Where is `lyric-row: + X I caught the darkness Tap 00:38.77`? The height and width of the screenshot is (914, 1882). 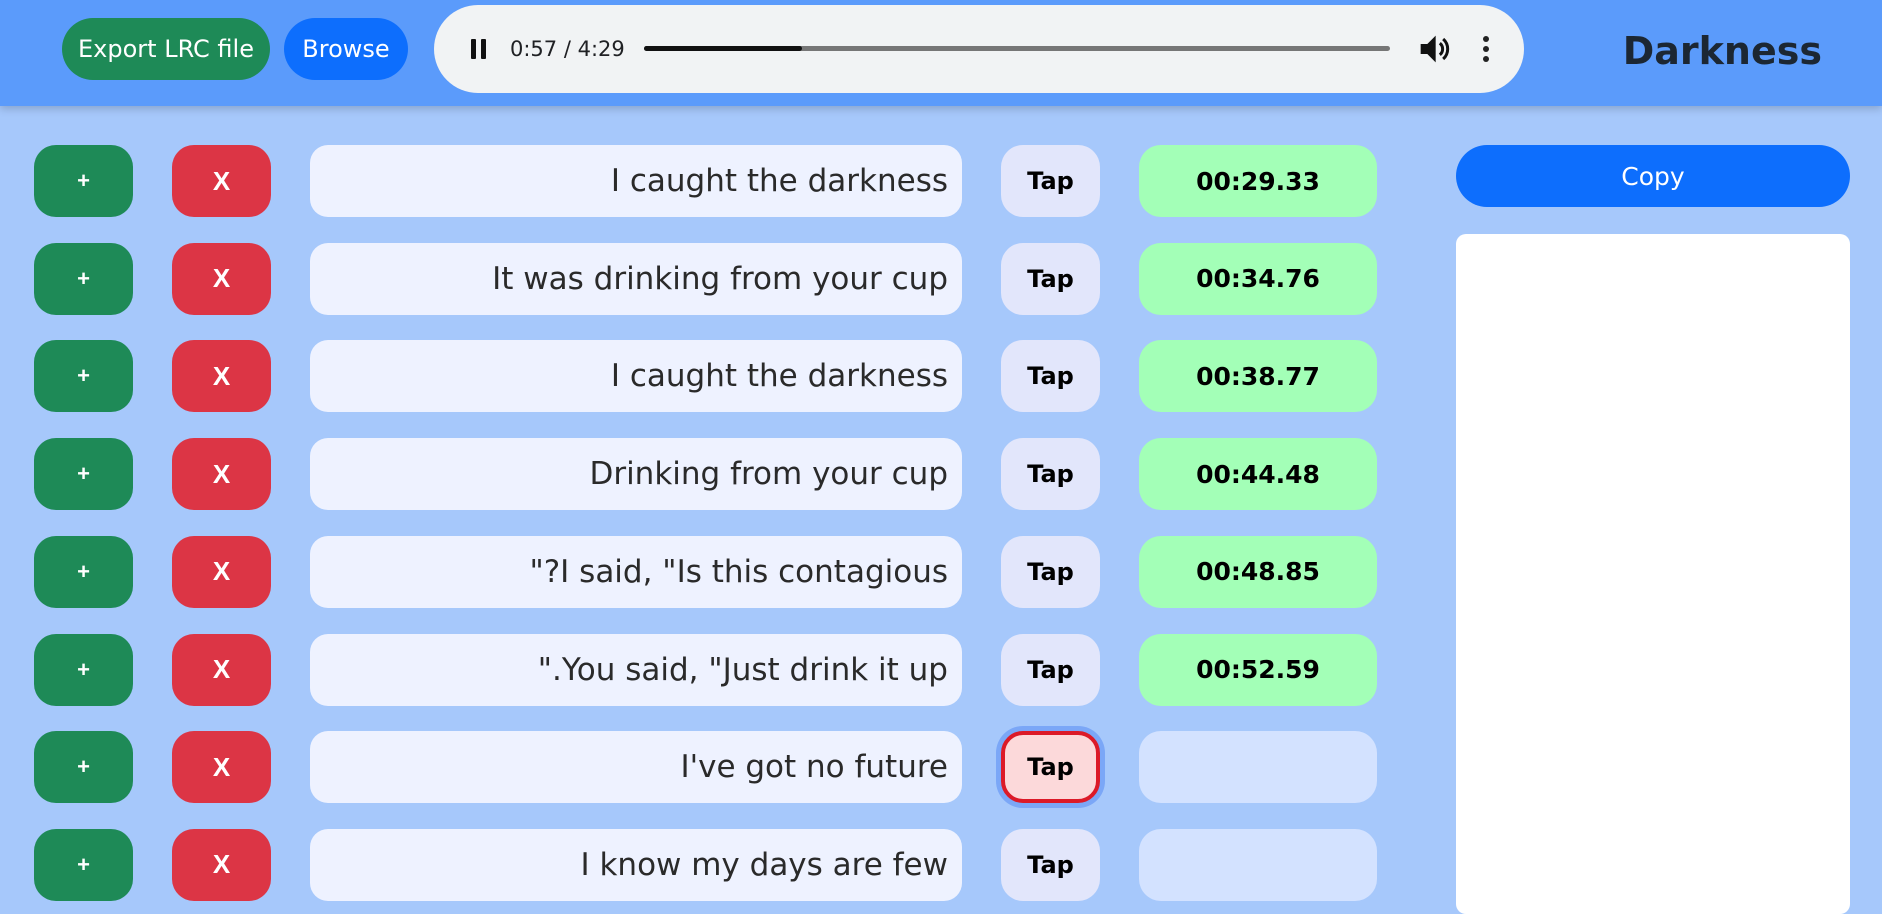 lyric-row: + X I caught the darkness Tap 00:38.77 is located at coordinates (700, 376).